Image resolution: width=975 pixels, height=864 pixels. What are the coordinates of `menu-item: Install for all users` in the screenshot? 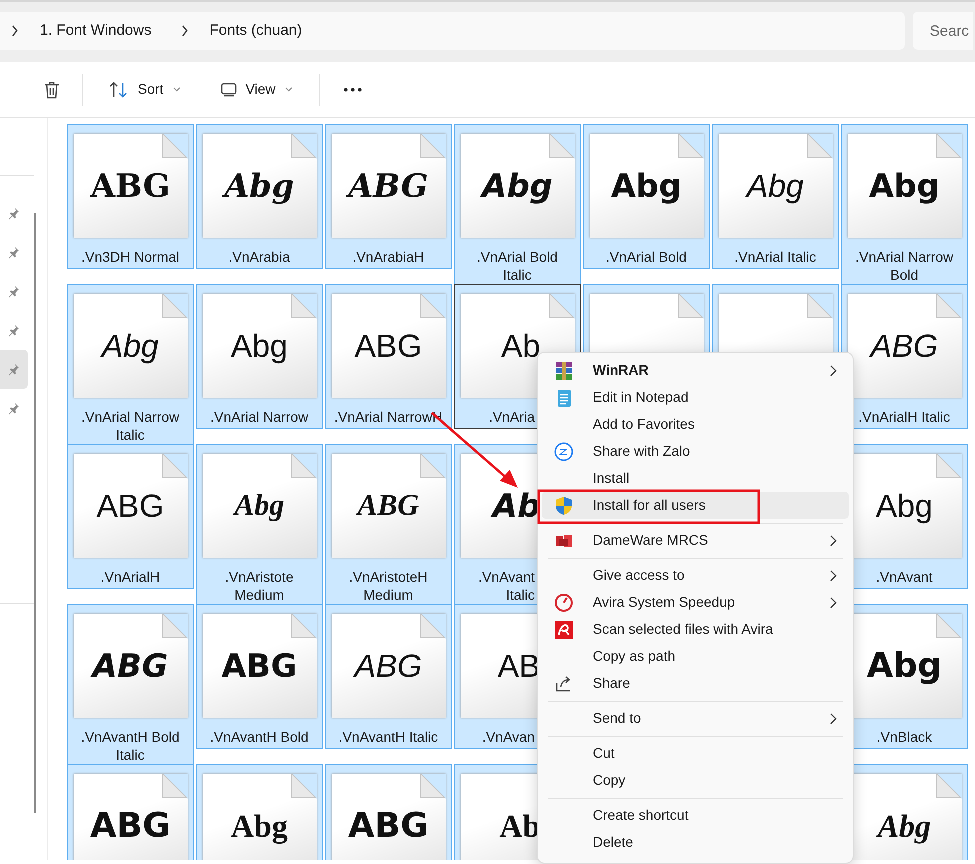 It's located at (695, 505).